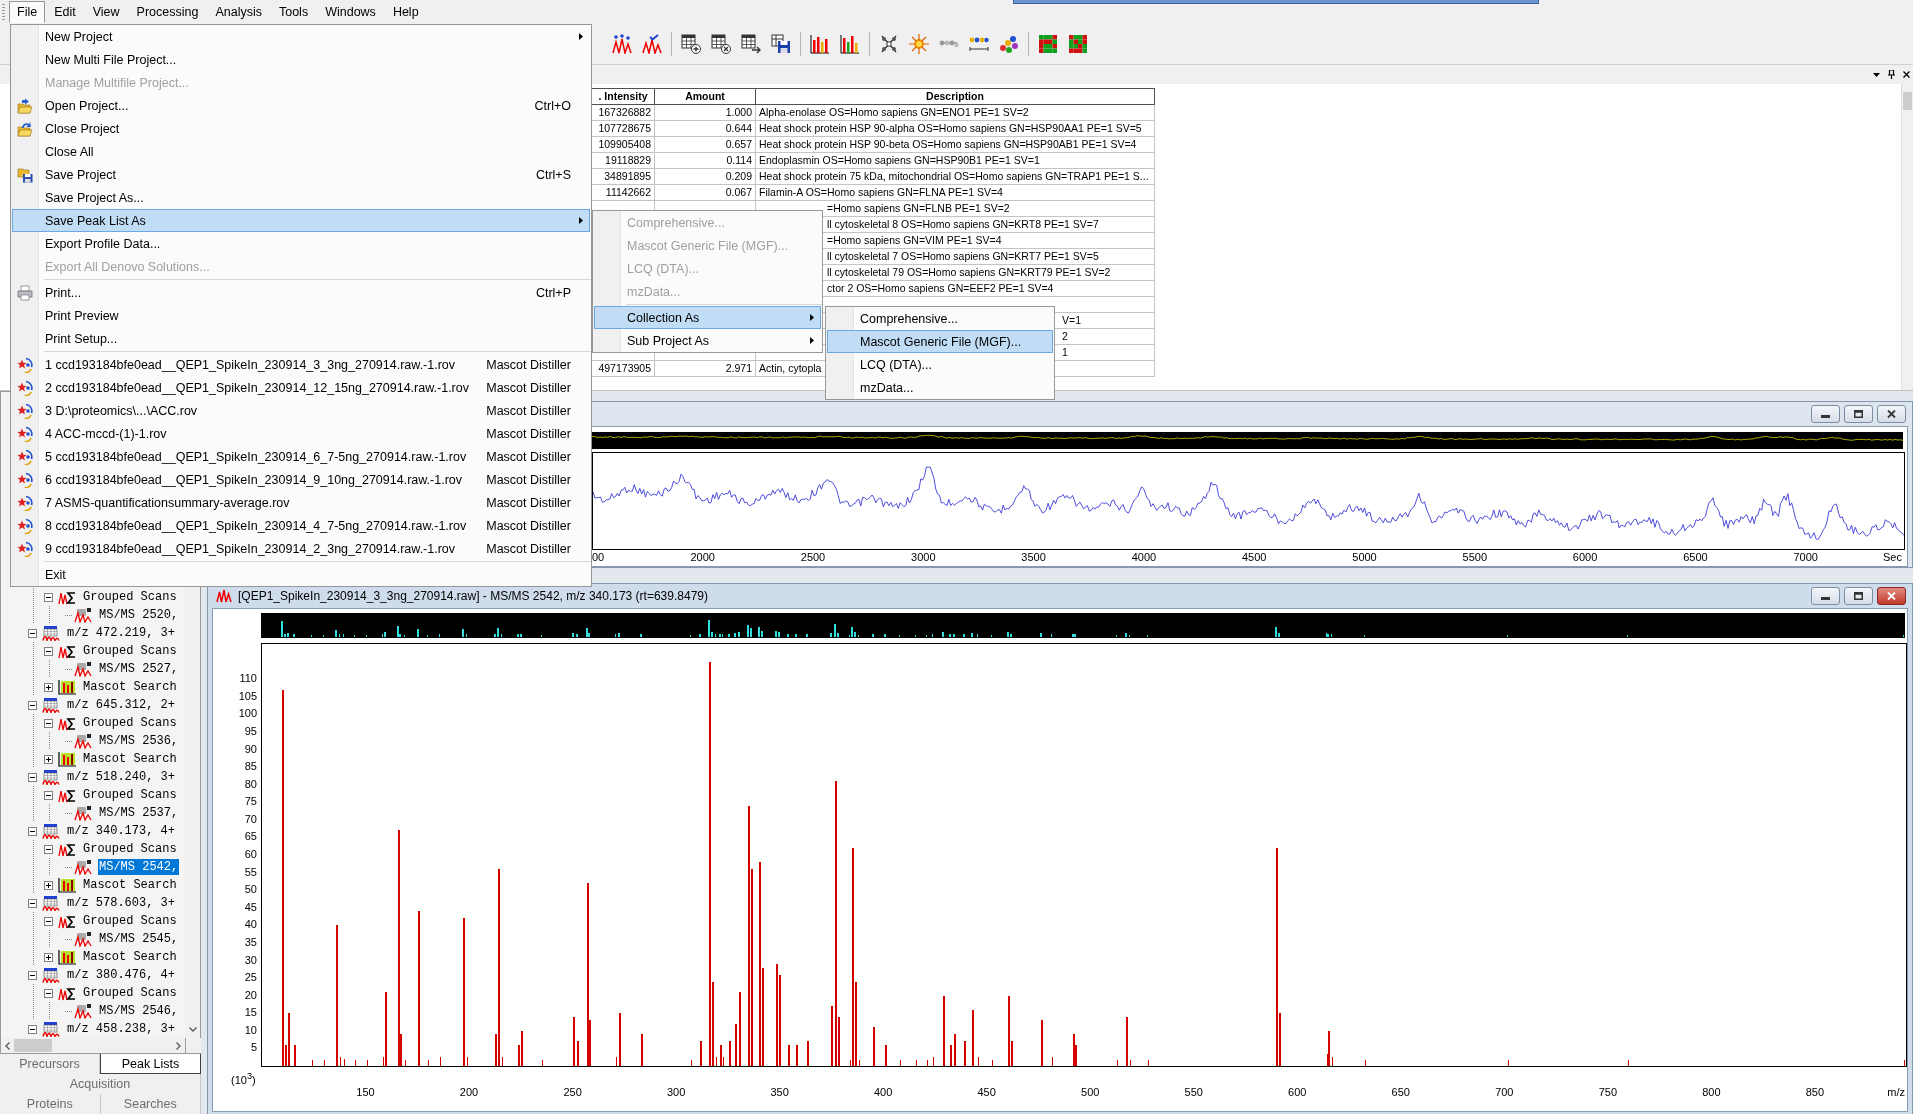 The height and width of the screenshot is (1114, 1913). I want to click on menu-bar-item: Analysis, so click(238, 12).